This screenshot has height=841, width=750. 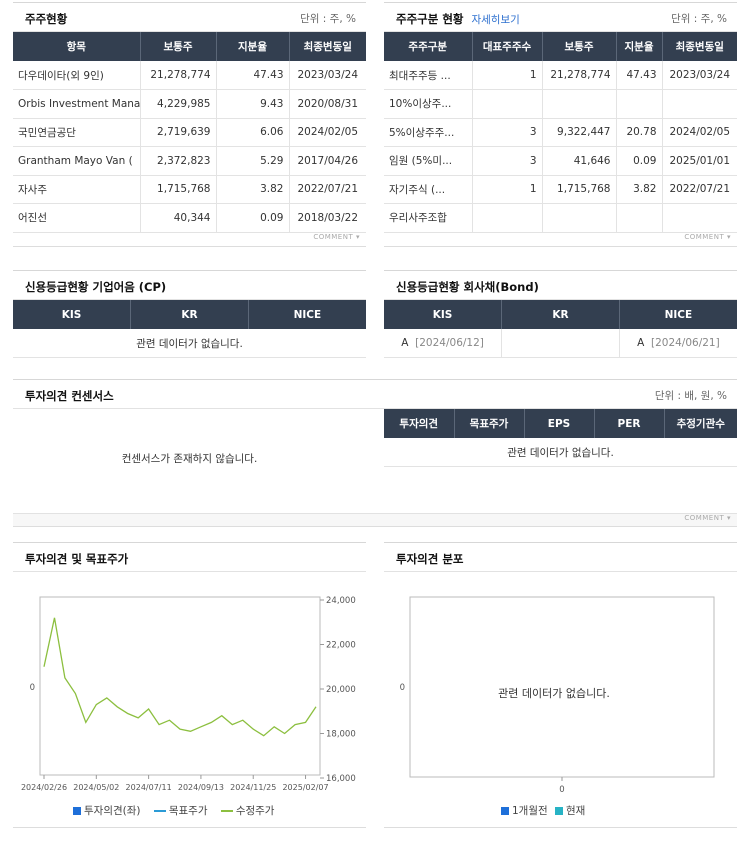 What do you see at coordinates (253, 161) in the screenshot?
I see `ownership-ratio: 5.29` at bounding box center [253, 161].